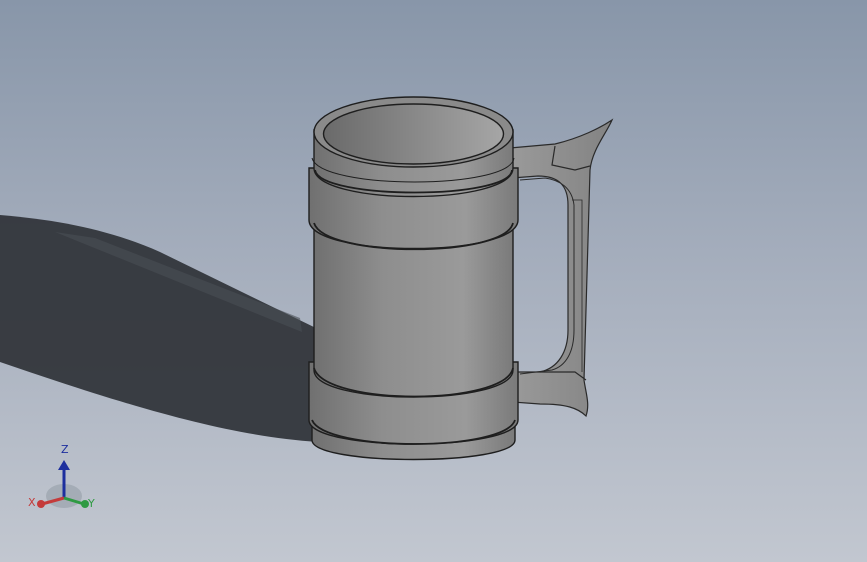  I want to click on z-axis-arrow-icon, so click(64, 465).